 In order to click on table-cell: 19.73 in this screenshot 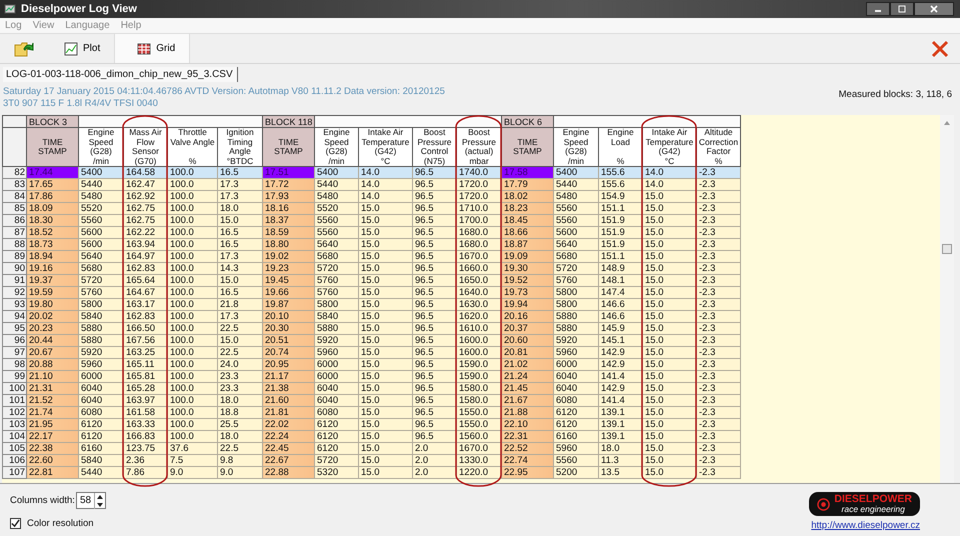, I will do `click(528, 292)`.